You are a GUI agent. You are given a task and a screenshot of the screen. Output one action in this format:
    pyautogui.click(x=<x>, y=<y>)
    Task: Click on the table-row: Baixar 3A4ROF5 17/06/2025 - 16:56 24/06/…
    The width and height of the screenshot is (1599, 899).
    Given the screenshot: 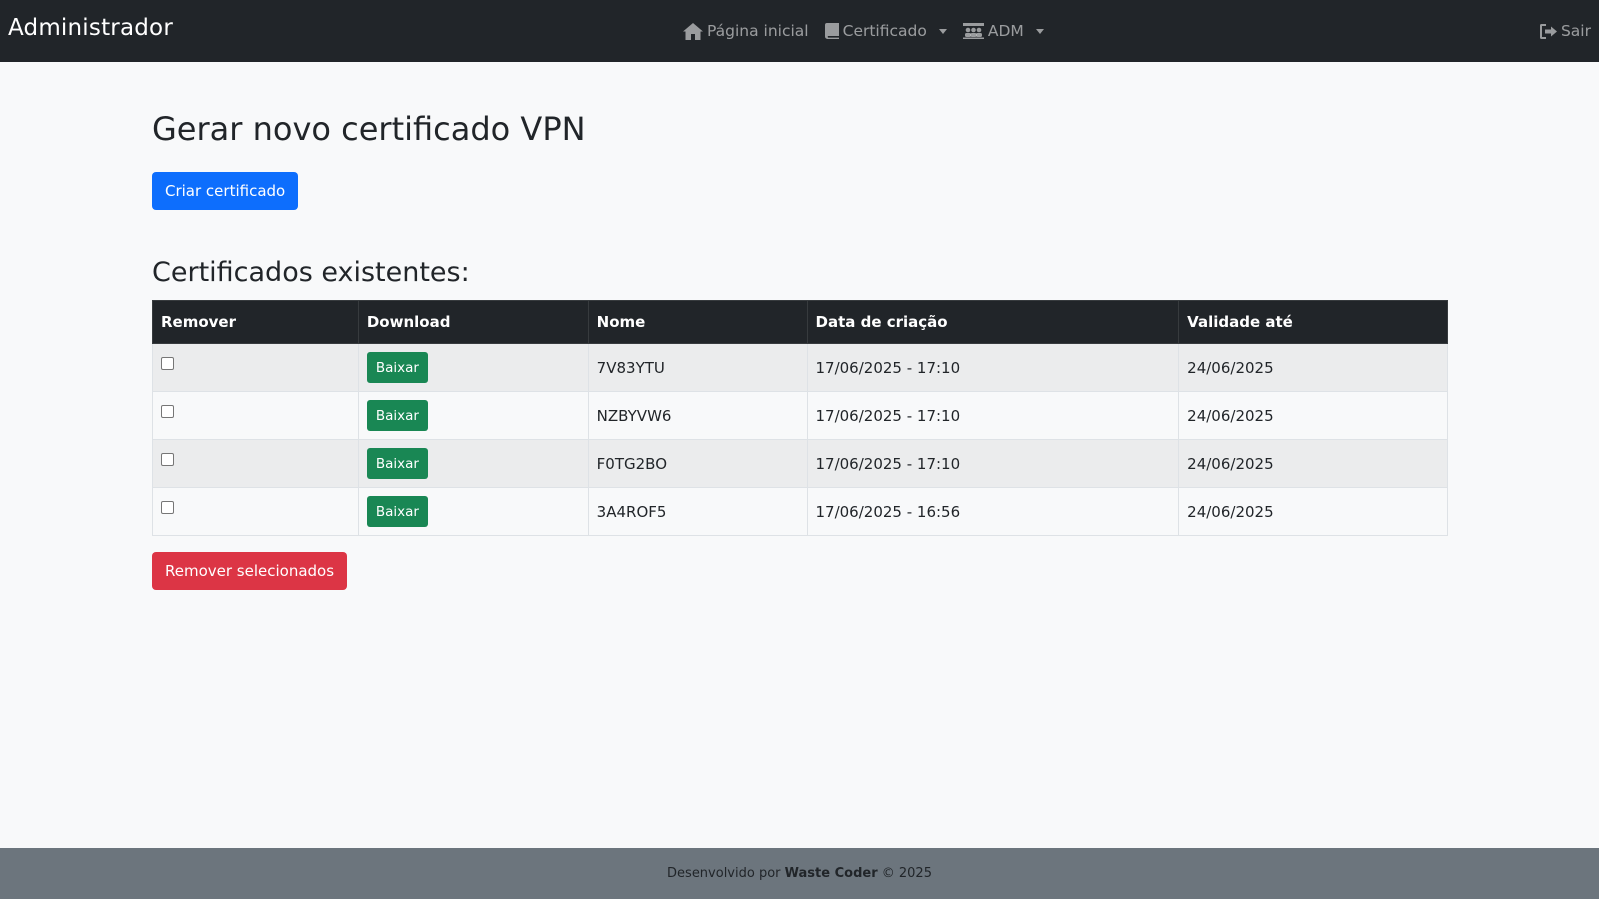 What is the action you would take?
    pyautogui.click(x=800, y=511)
    